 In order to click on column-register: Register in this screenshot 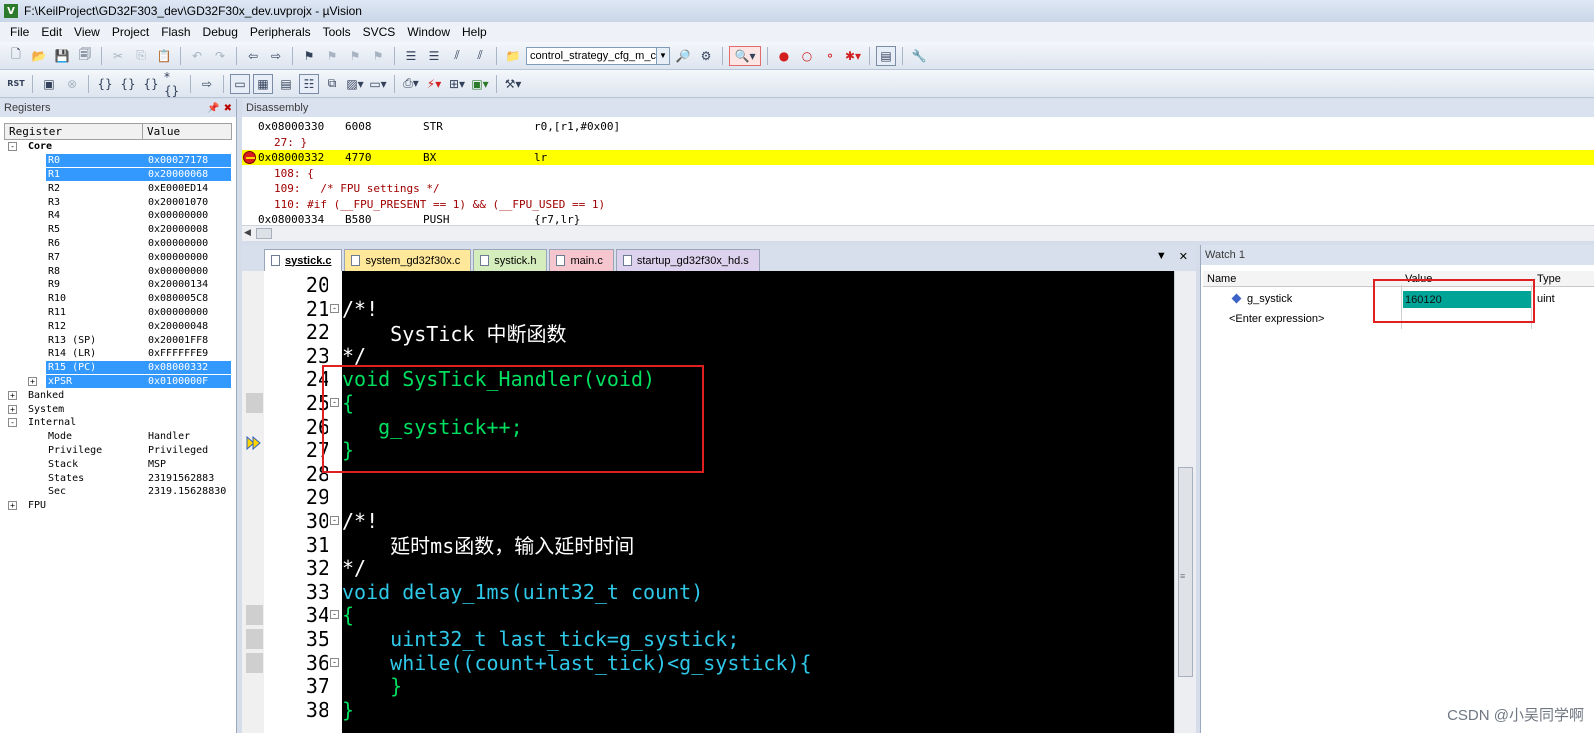, I will do `click(74, 131)`.